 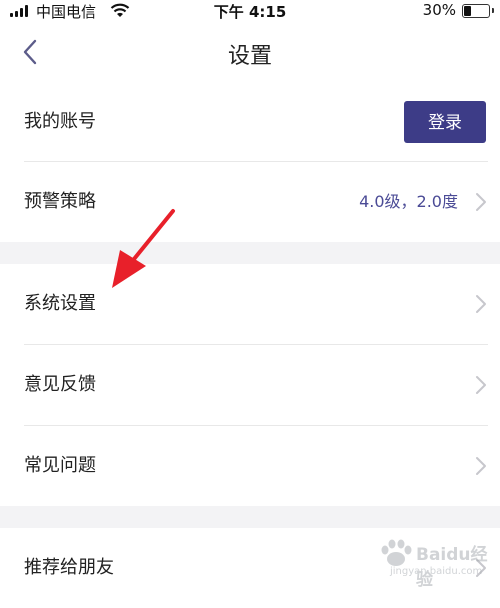 I want to click on row-system-settings: 系统设置, so click(x=250, y=304).